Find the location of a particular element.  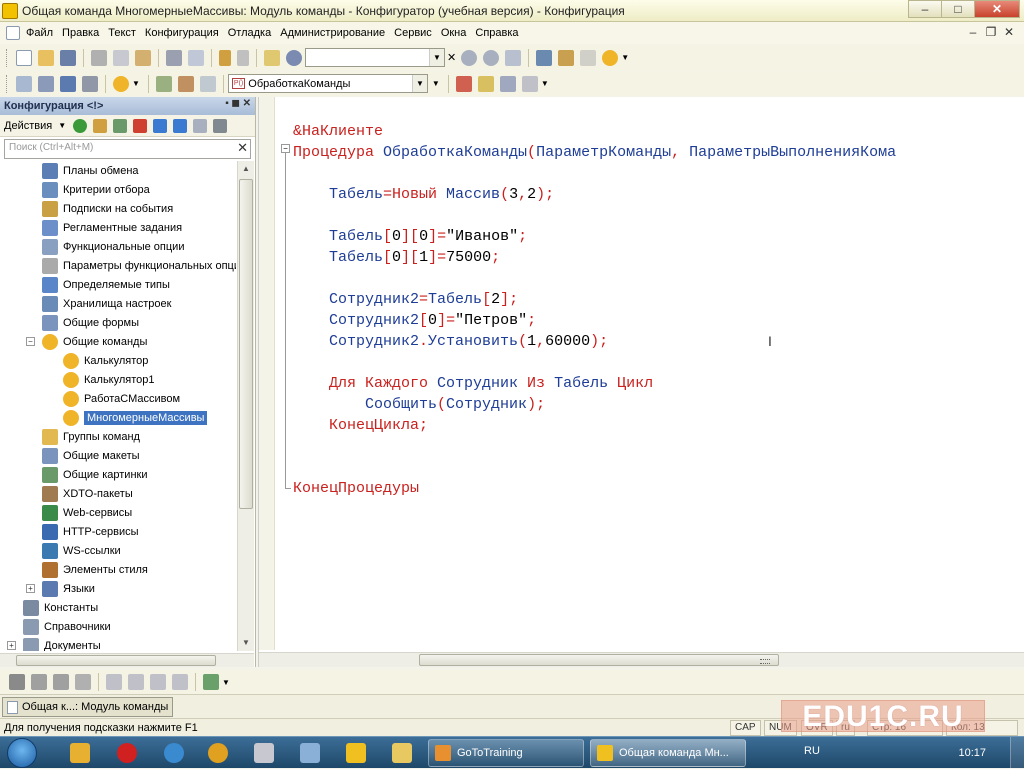

form-icon is located at coordinates (588, 57).